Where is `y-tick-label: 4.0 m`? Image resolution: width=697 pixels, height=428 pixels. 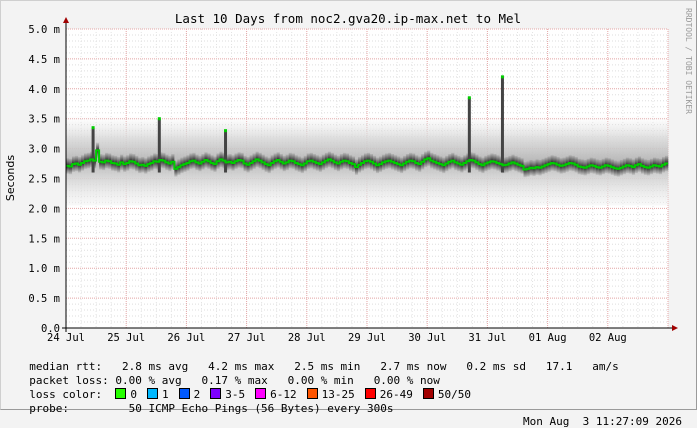 y-tick-label: 4.0 m is located at coordinates (44, 90).